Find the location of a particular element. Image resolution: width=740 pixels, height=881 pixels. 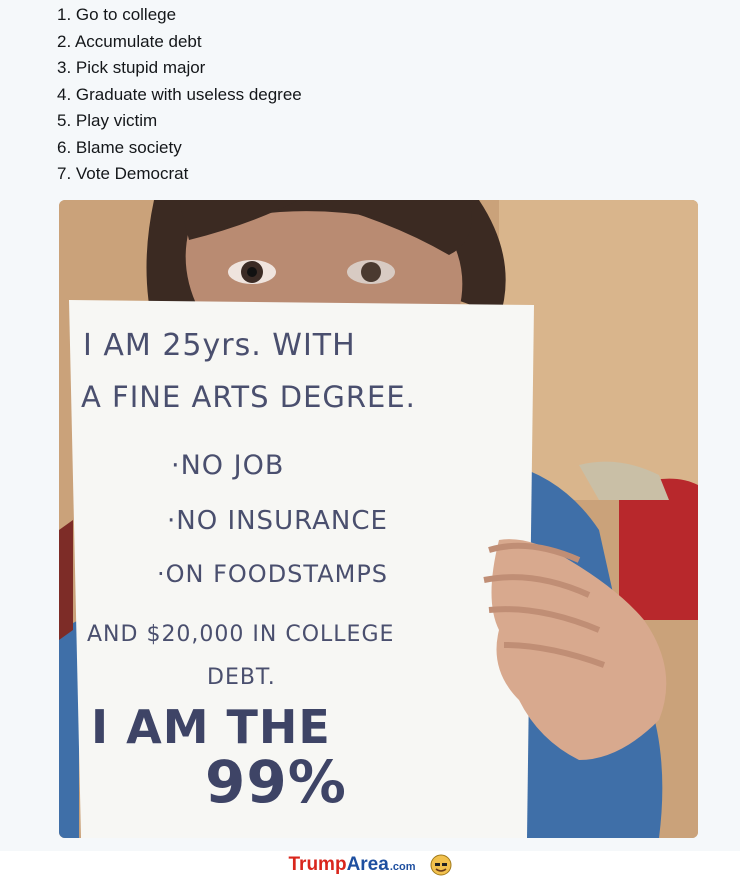

sign-line: DEBT. is located at coordinates (241, 677).